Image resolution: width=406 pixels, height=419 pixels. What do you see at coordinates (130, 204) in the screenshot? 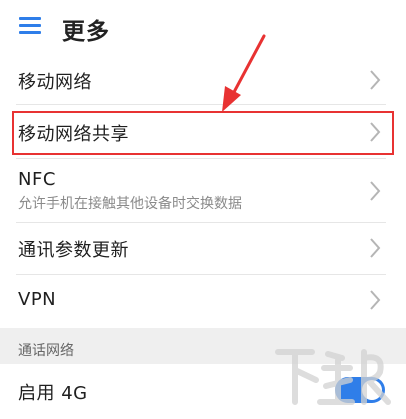
I see `settings-item-subtitle: 允许手机在接触其他设备时交换数据` at bounding box center [130, 204].